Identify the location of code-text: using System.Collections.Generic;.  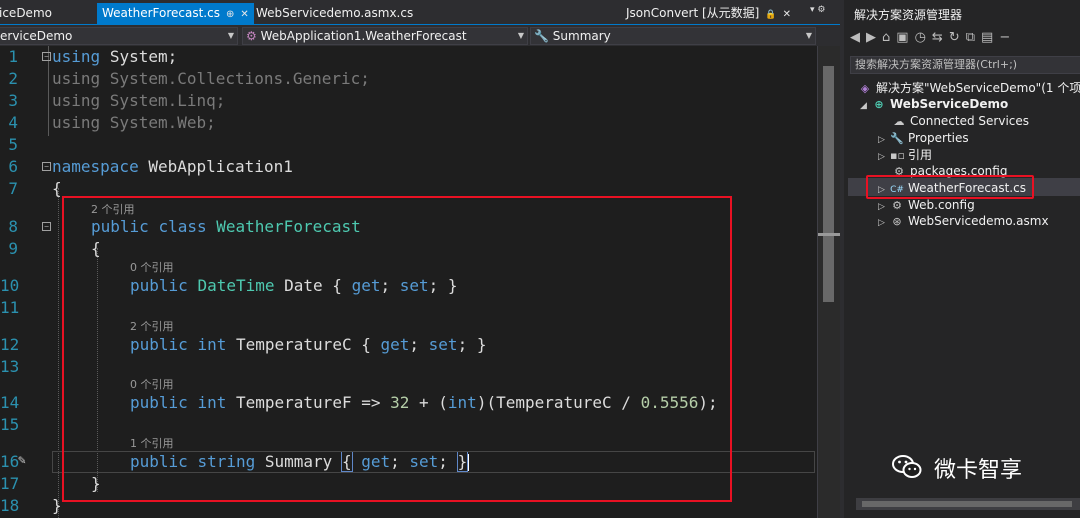
(211, 78).